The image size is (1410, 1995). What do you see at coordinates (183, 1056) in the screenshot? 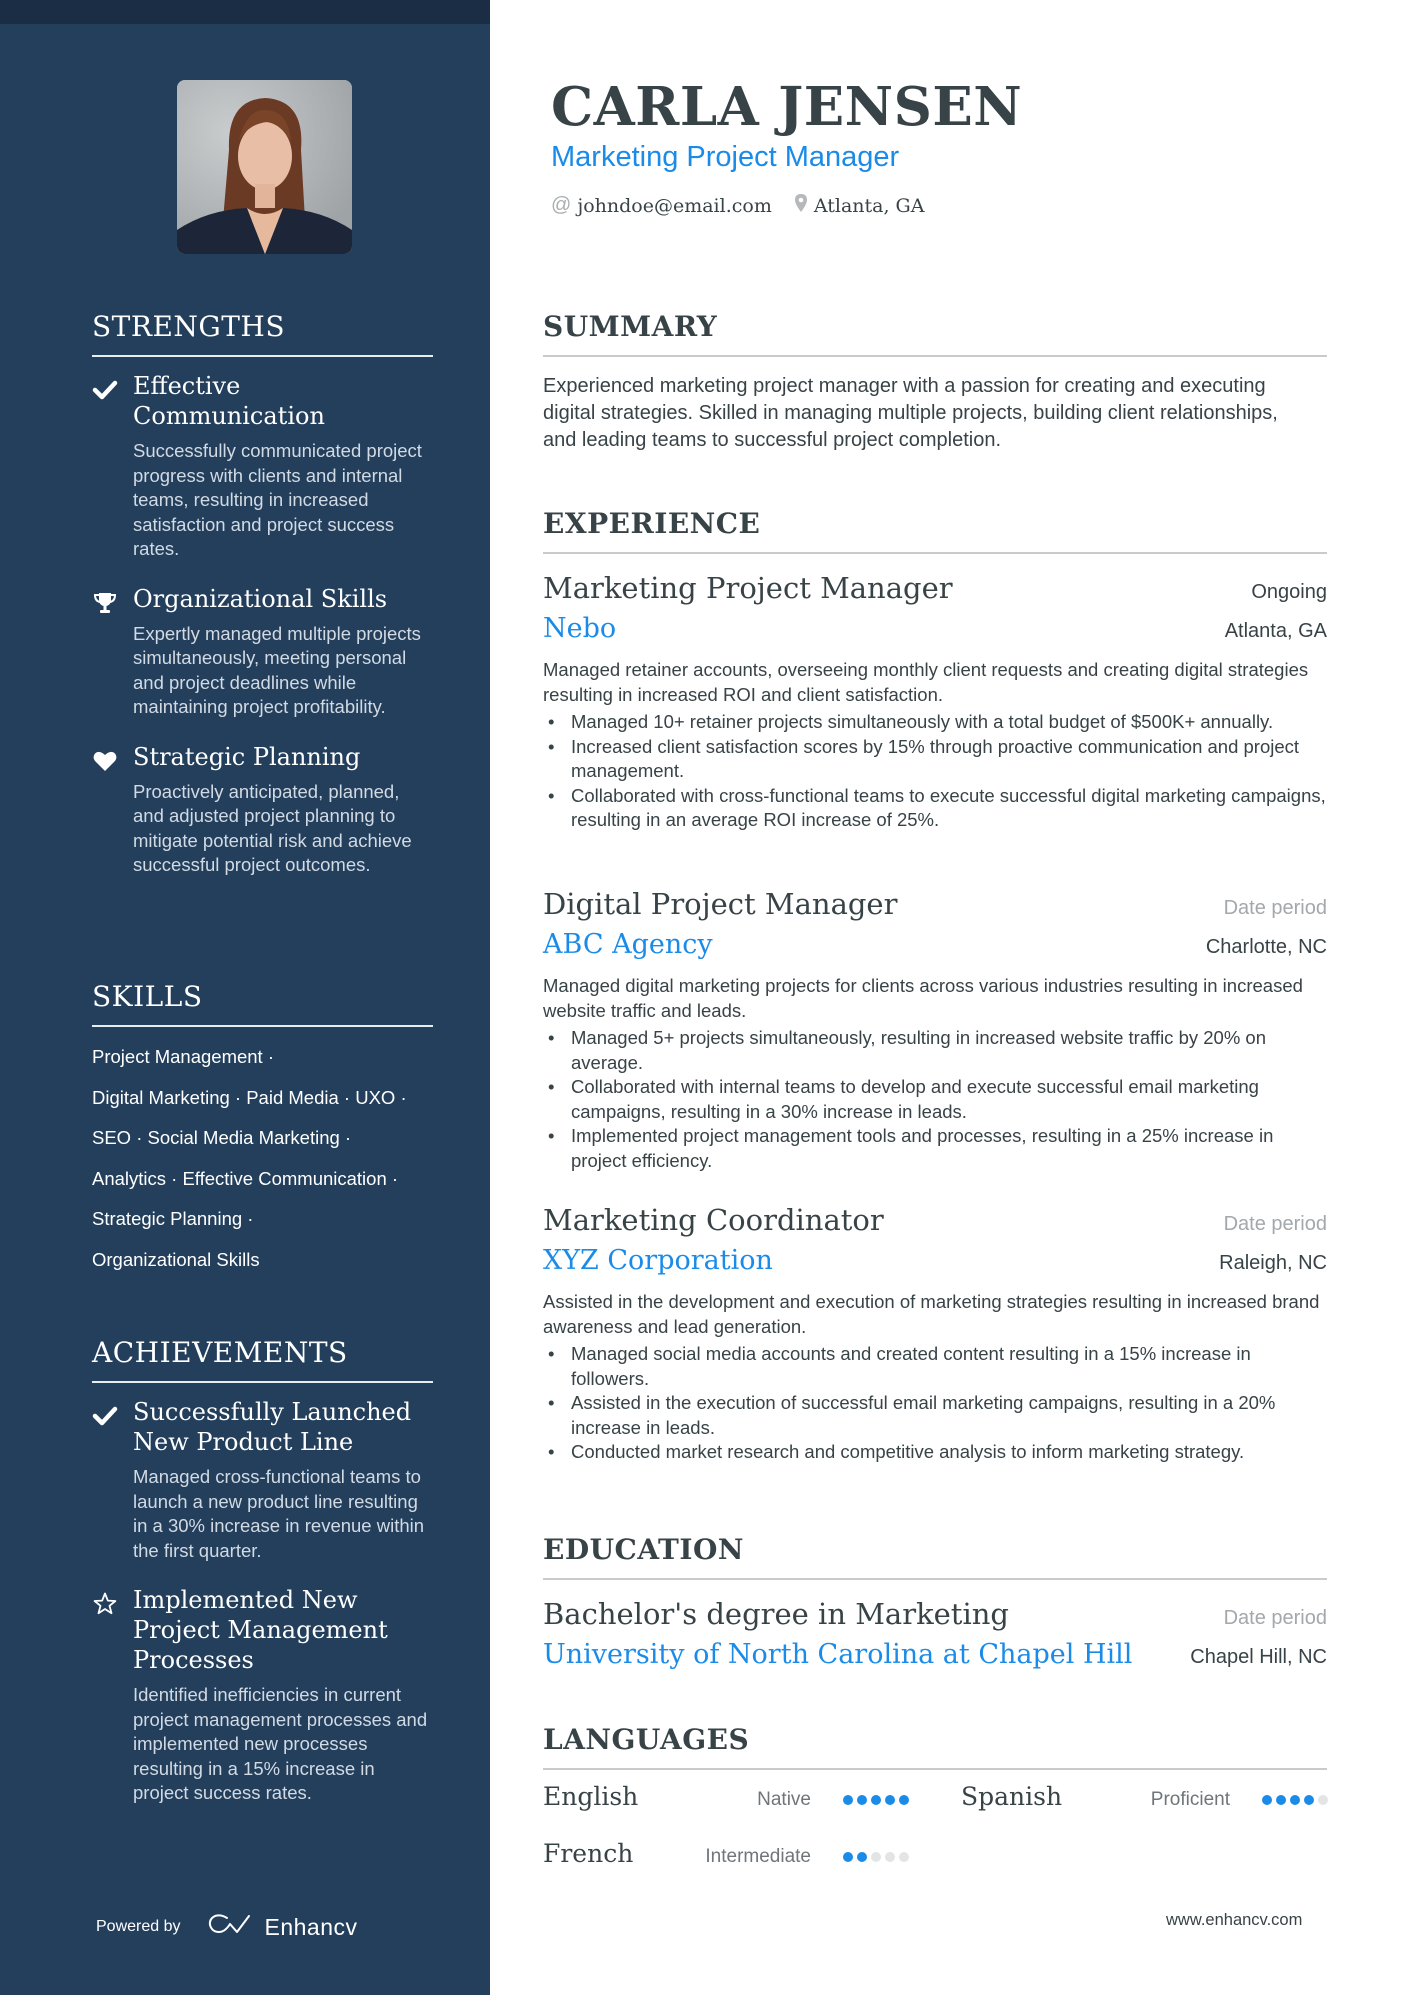
I see `skill-line: Project Management ·` at bounding box center [183, 1056].